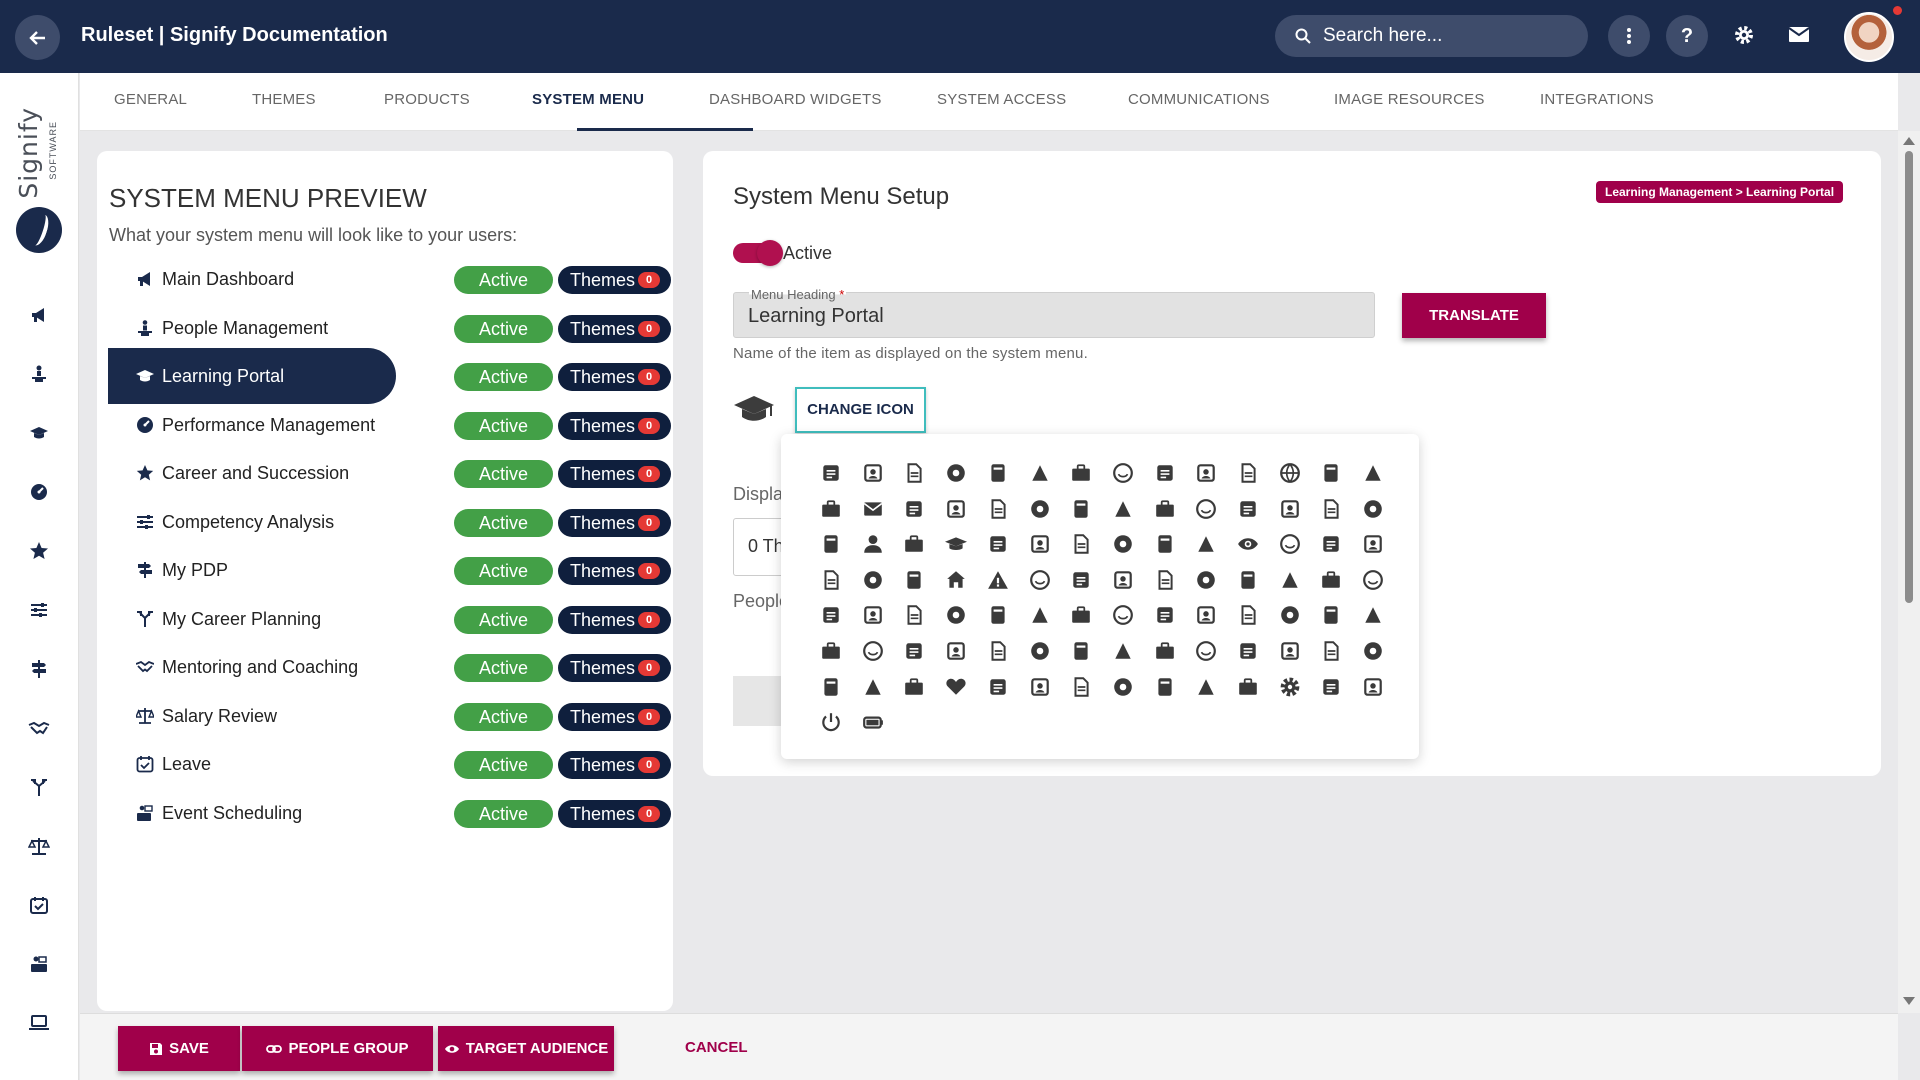 This screenshot has width=1920, height=1080. I want to click on comments-icon, so click(1290, 615).